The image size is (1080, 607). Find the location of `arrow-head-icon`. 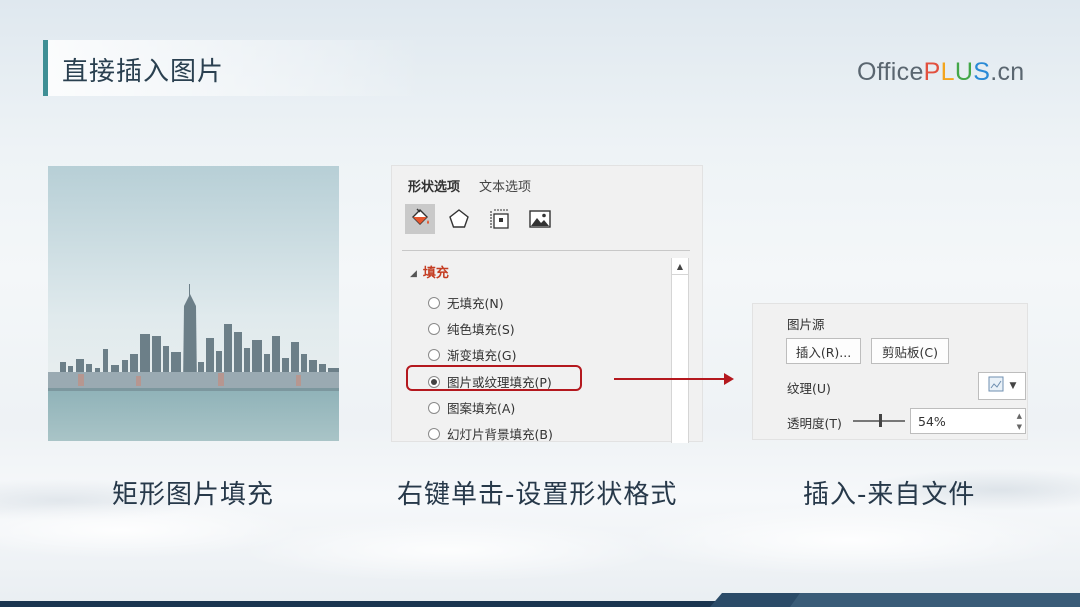

arrow-head-icon is located at coordinates (729, 379).